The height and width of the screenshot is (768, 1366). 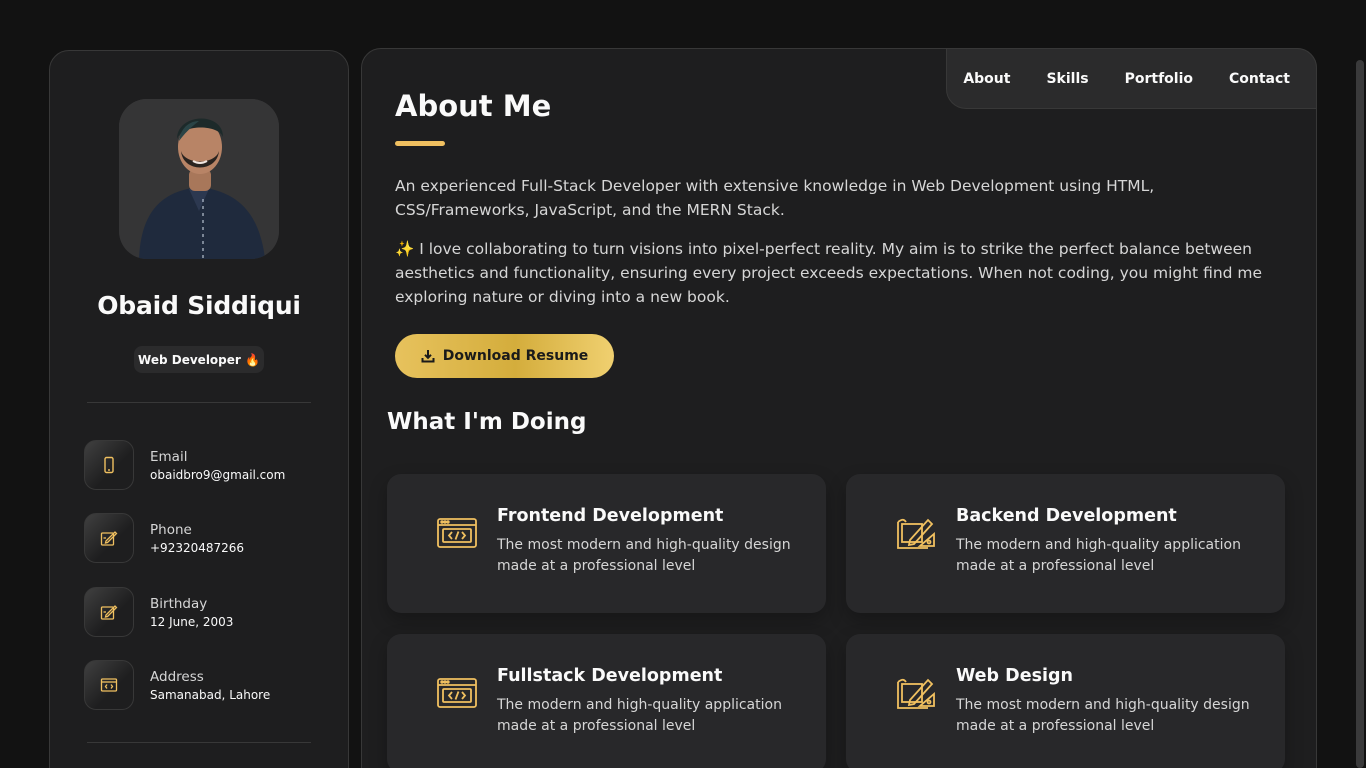 I want to click on contact-label: Birthday, so click(x=179, y=604).